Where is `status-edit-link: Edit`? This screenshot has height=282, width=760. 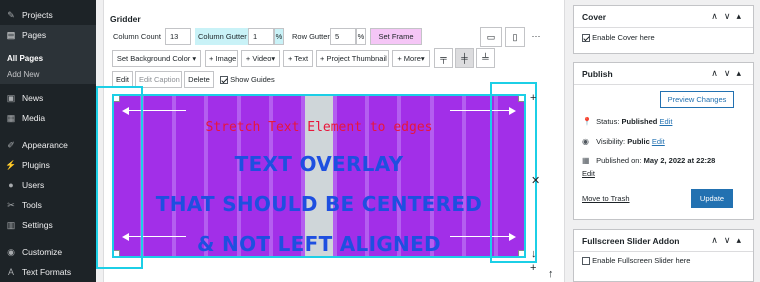
status-edit-link: Edit is located at coordinates (665, 121).